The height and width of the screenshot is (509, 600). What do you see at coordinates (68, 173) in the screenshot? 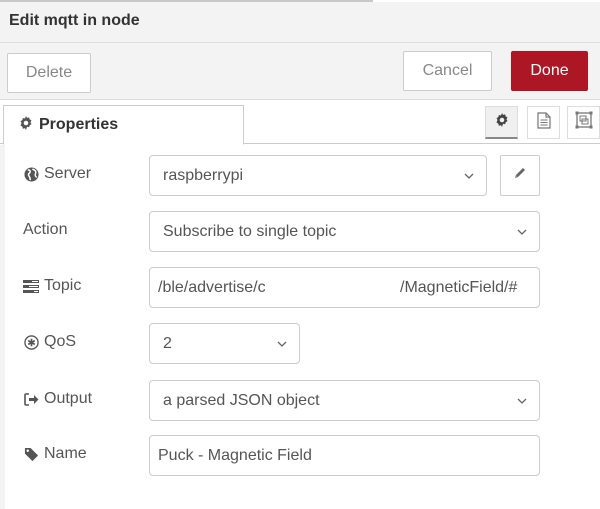
I see `server-label-text: Server` at bounding box center [68, 173].